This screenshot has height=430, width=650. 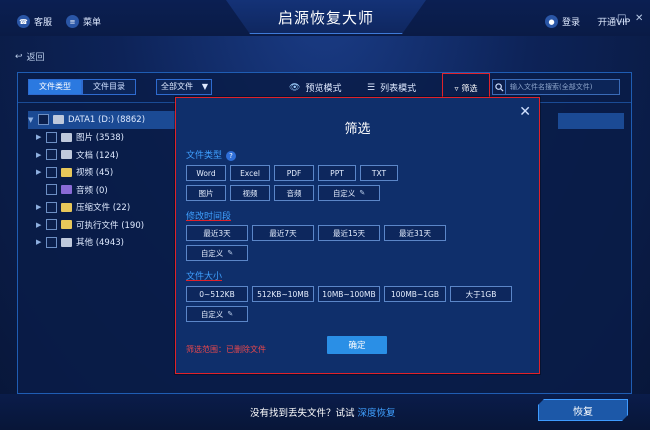 I want to click on file-filter-select: 全部文件 ▼, so click(x=184, y=87).